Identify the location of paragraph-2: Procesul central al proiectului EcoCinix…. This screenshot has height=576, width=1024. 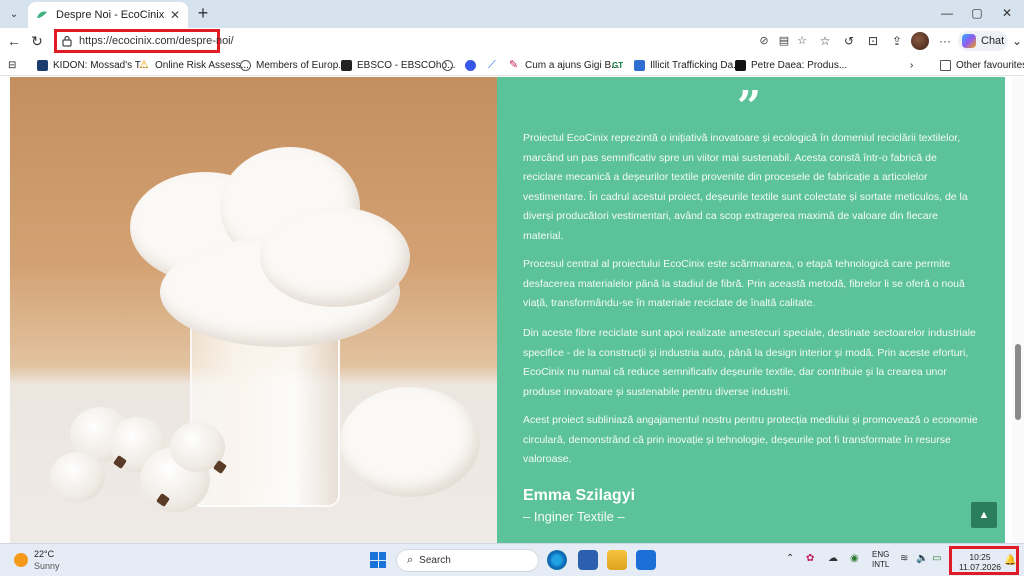
(744, 283).